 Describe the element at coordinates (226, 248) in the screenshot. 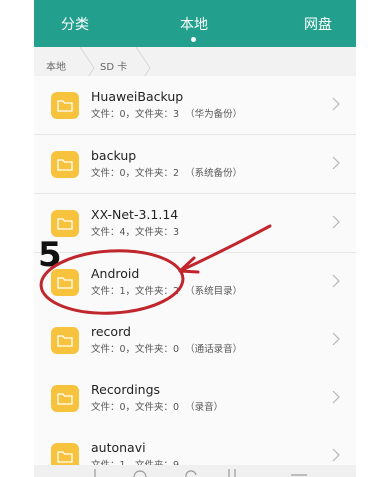

I see `annotation-arrow` at that location.